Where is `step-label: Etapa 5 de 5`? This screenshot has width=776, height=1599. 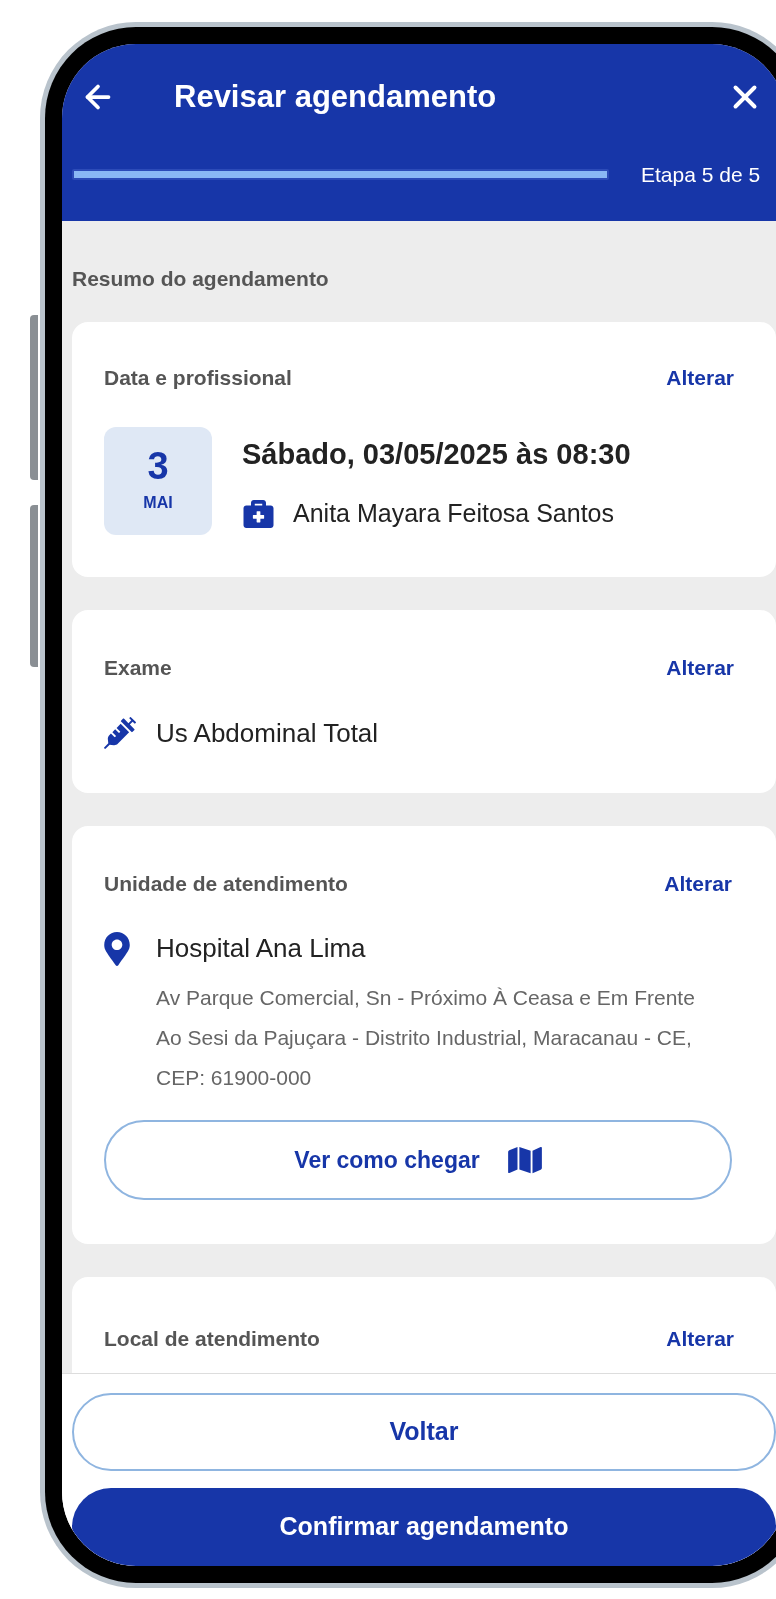 step-label: Etapa 5 de 5 is located at coordinates (701, 174).